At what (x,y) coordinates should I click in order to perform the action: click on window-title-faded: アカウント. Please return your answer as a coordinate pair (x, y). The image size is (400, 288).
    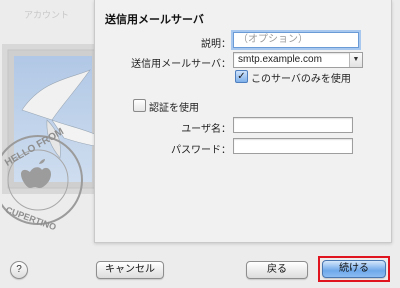
    Looking at the image, I should click on (47, 15).